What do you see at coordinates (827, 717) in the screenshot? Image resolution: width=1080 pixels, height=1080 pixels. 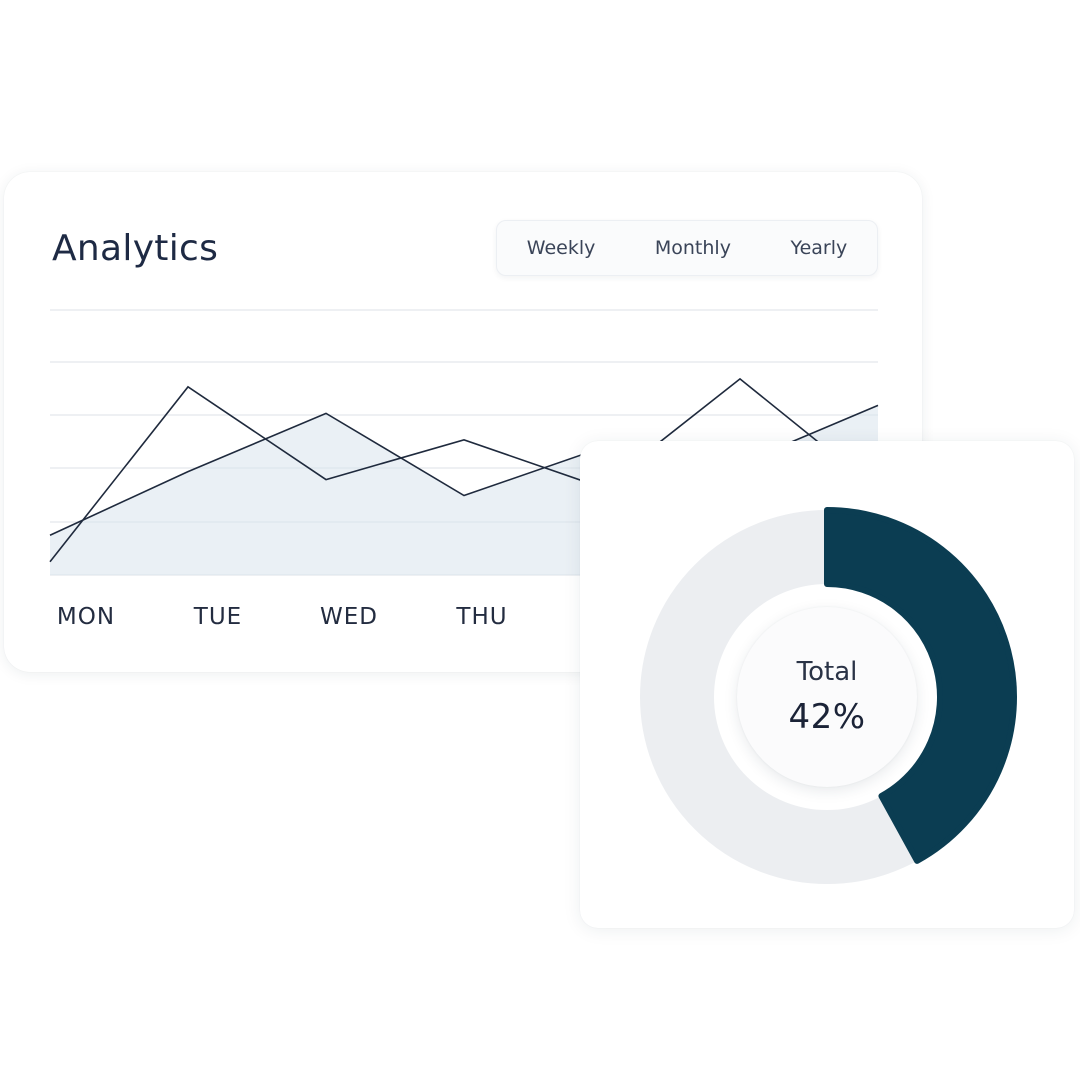 I see `donut-value: 42%` at bounding box center [827, 717].